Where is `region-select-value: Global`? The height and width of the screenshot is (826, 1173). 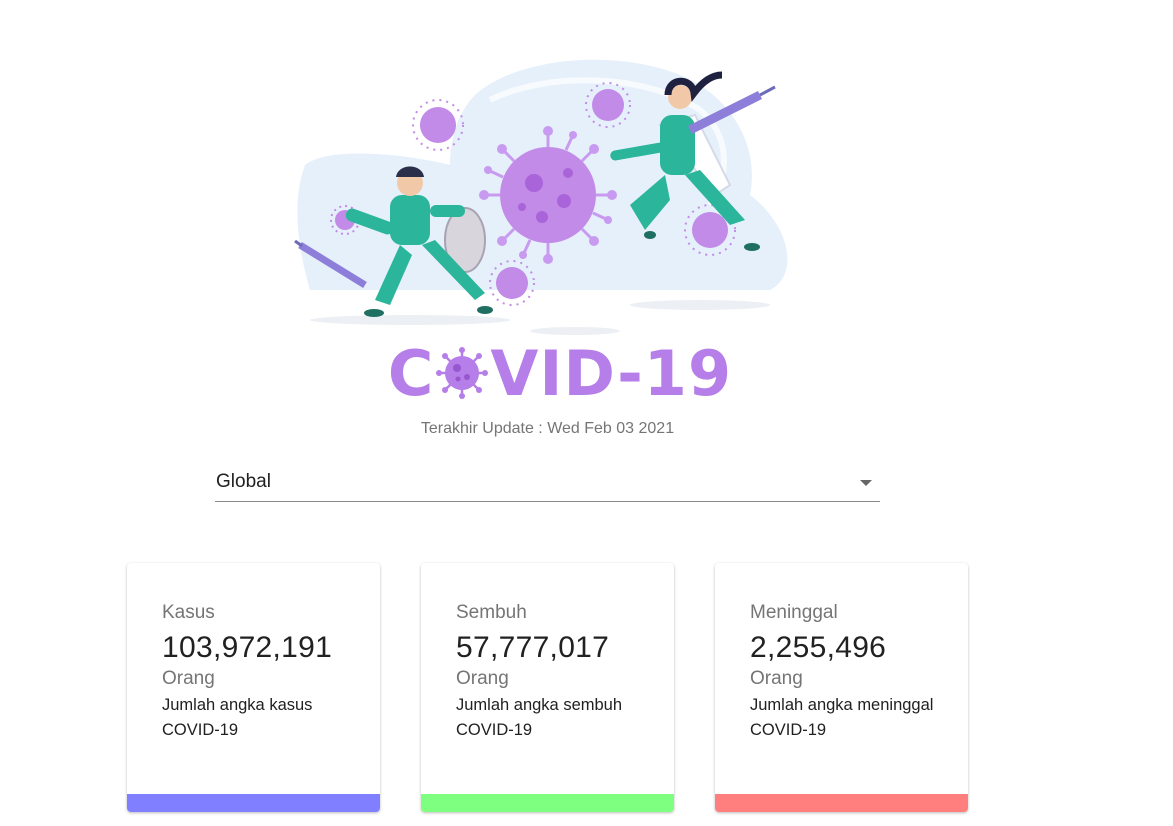
region-select-value: Global is located at coordinates (243, 481).